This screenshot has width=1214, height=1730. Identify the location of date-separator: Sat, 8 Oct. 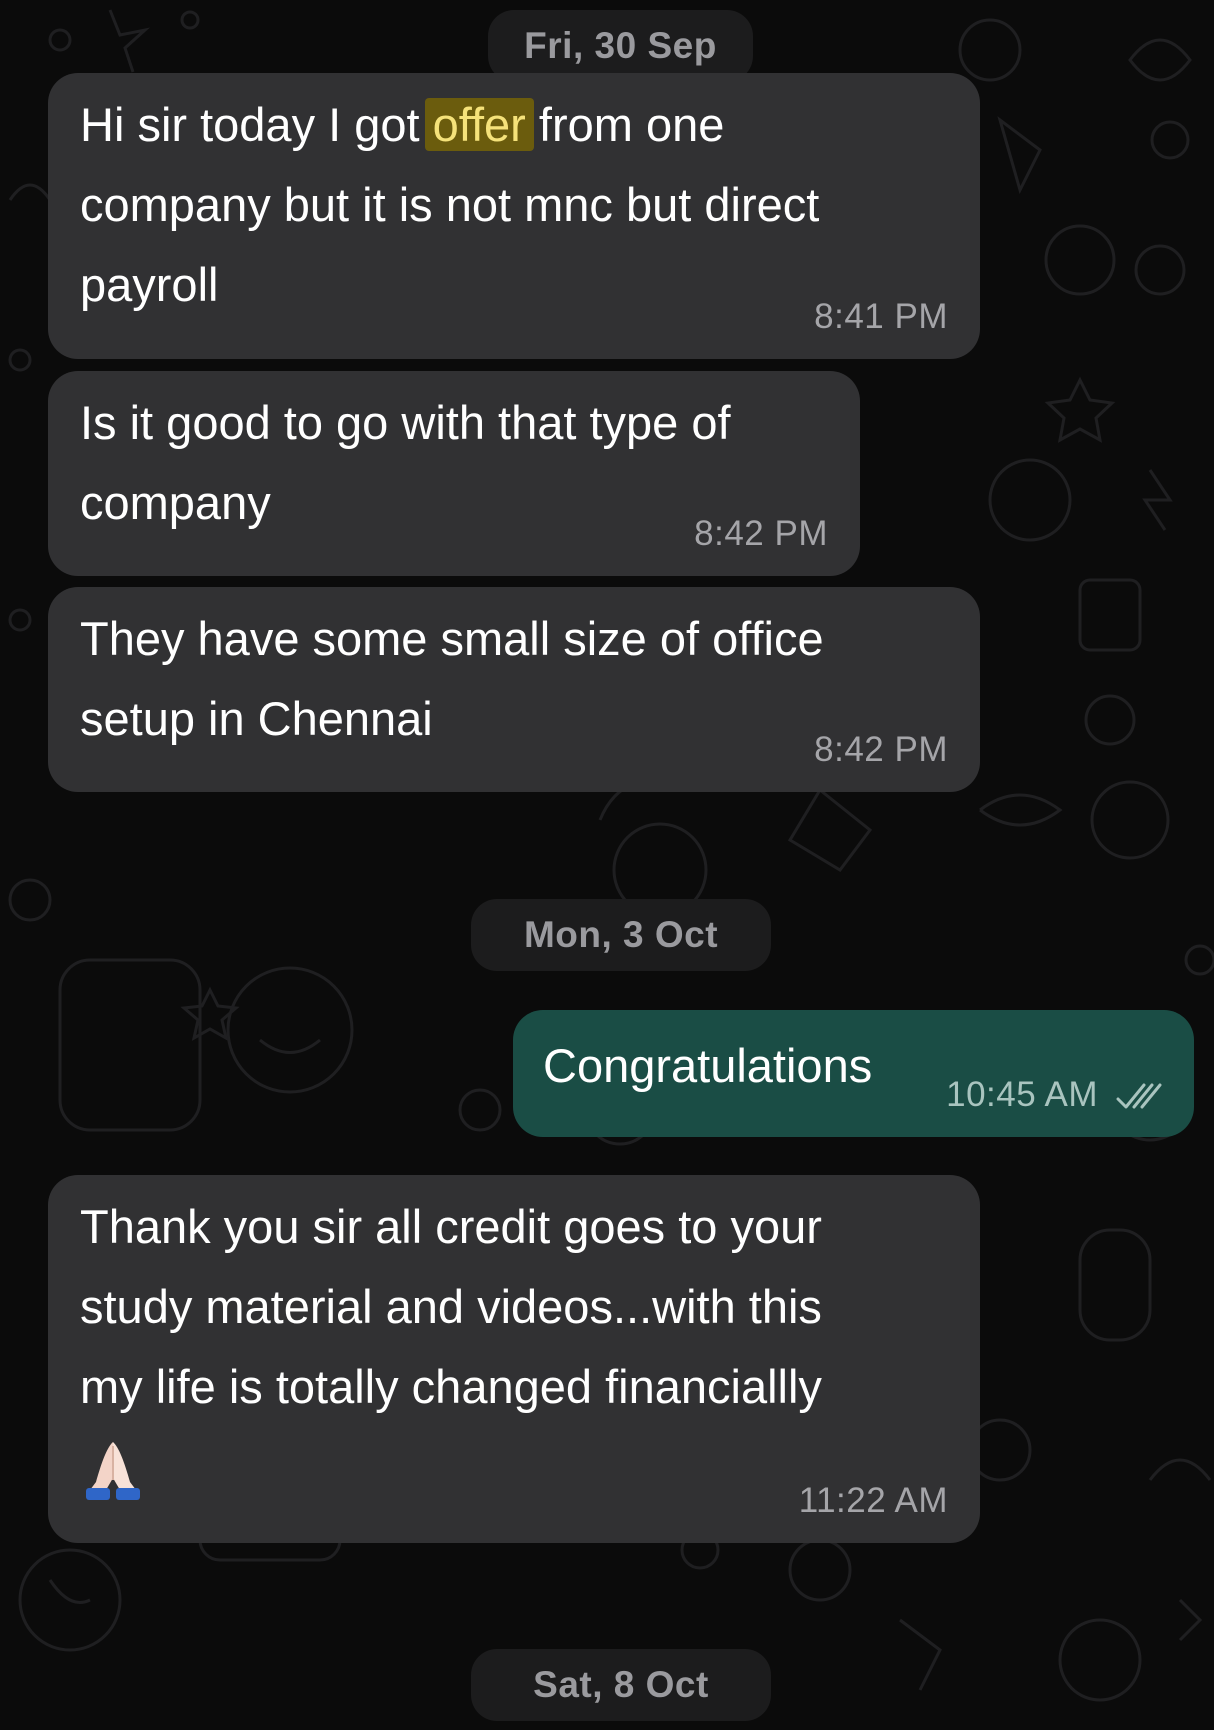
(621, 1685).